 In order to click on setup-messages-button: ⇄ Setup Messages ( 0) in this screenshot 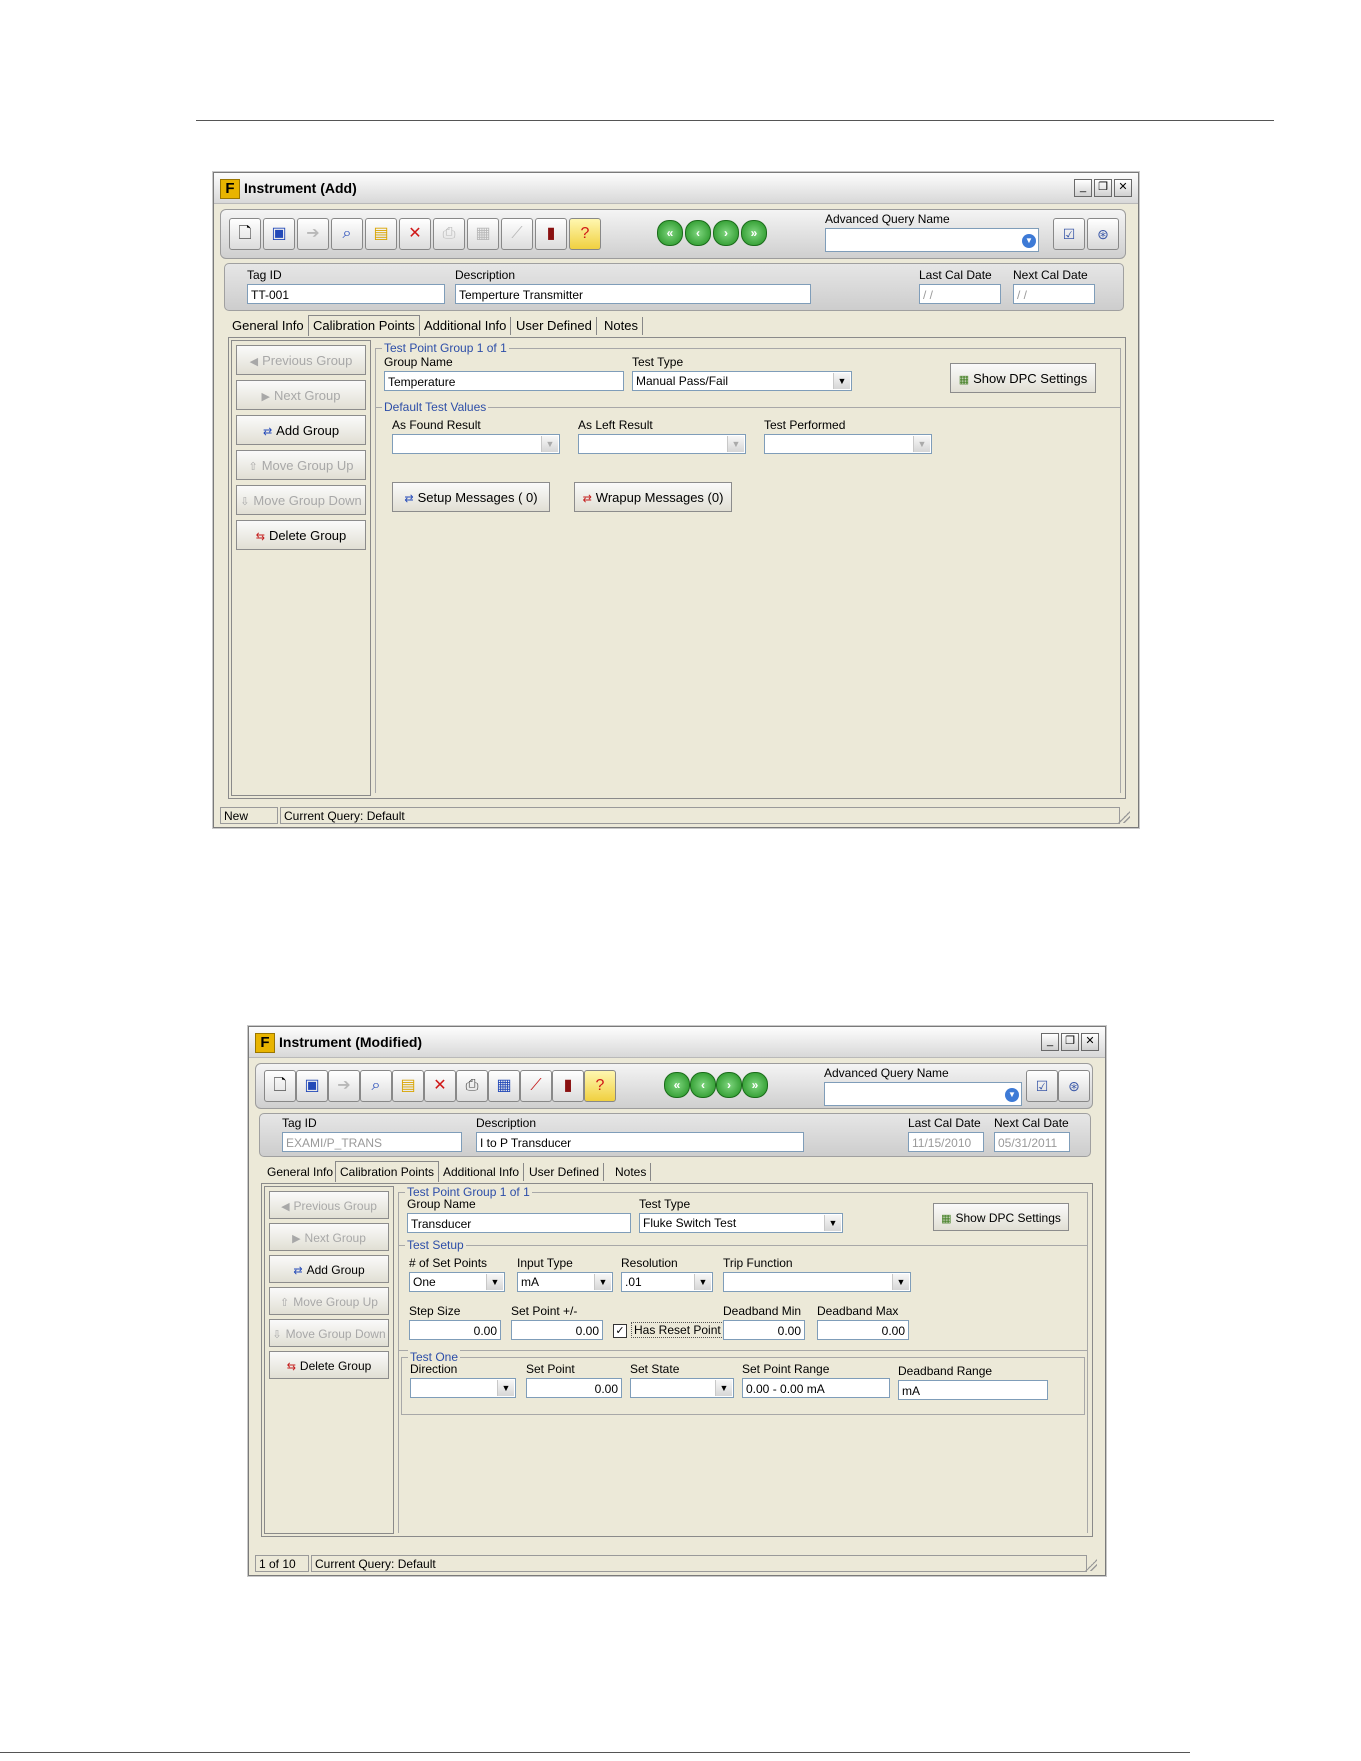, I will do `click(471, 497)`.